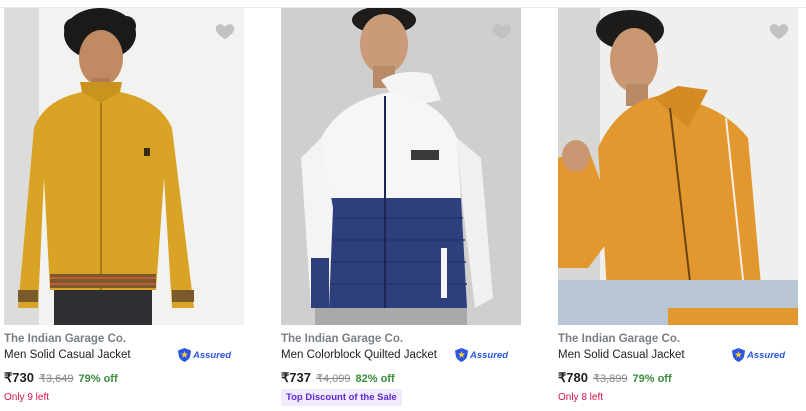 The image size is (806, 411). What do you see at coordinates (341, 397) in the screenshot?
I see `top-discount-badge: Top Discount of the Sale` at bounding box center [341, 397].